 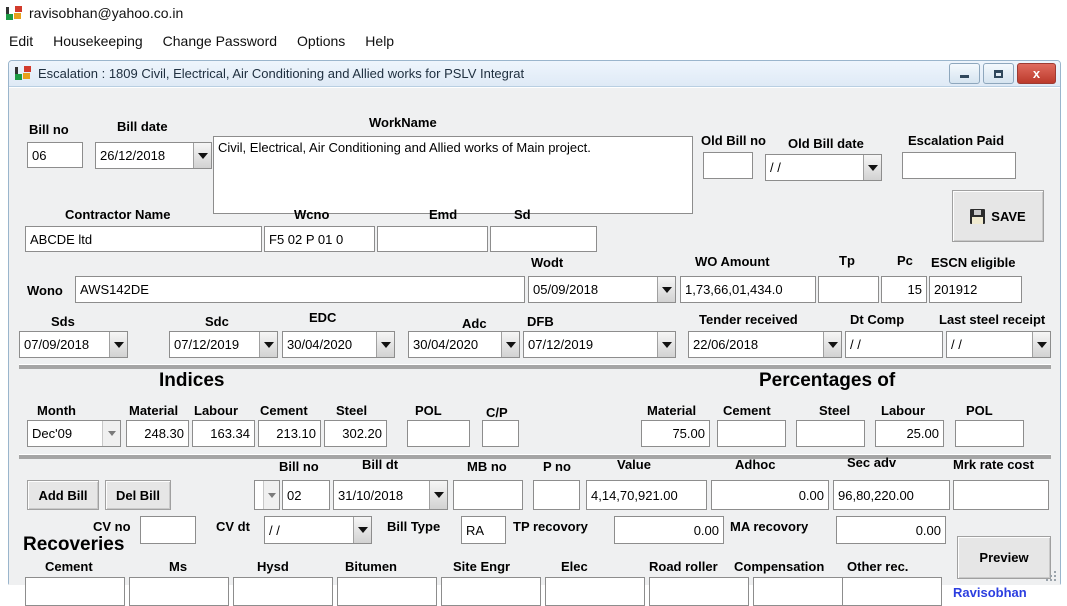 What do you see at coordinates (989, 433) in the screenshot?
I see `pct-pol-input` at bounding box center [989, 433].